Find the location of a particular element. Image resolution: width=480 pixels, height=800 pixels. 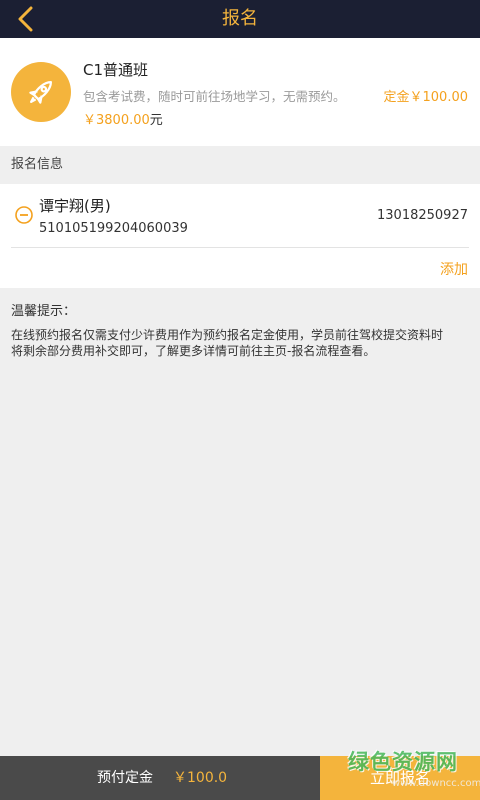

submit-registration-button: 立即报名 is located at coordinates (400, 778).